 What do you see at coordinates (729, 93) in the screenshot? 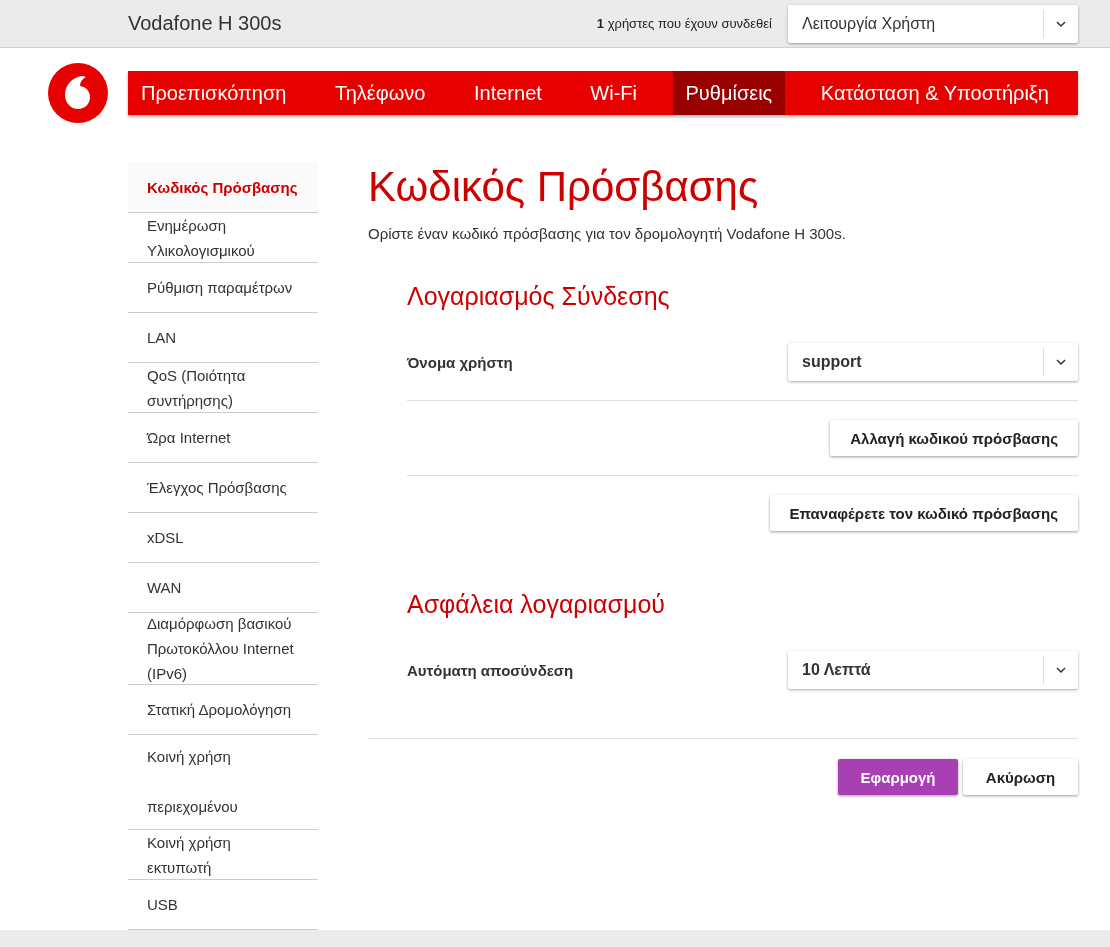
I see `nav-tab: Ρυθμίσεις` at bounding box center [729, 93].